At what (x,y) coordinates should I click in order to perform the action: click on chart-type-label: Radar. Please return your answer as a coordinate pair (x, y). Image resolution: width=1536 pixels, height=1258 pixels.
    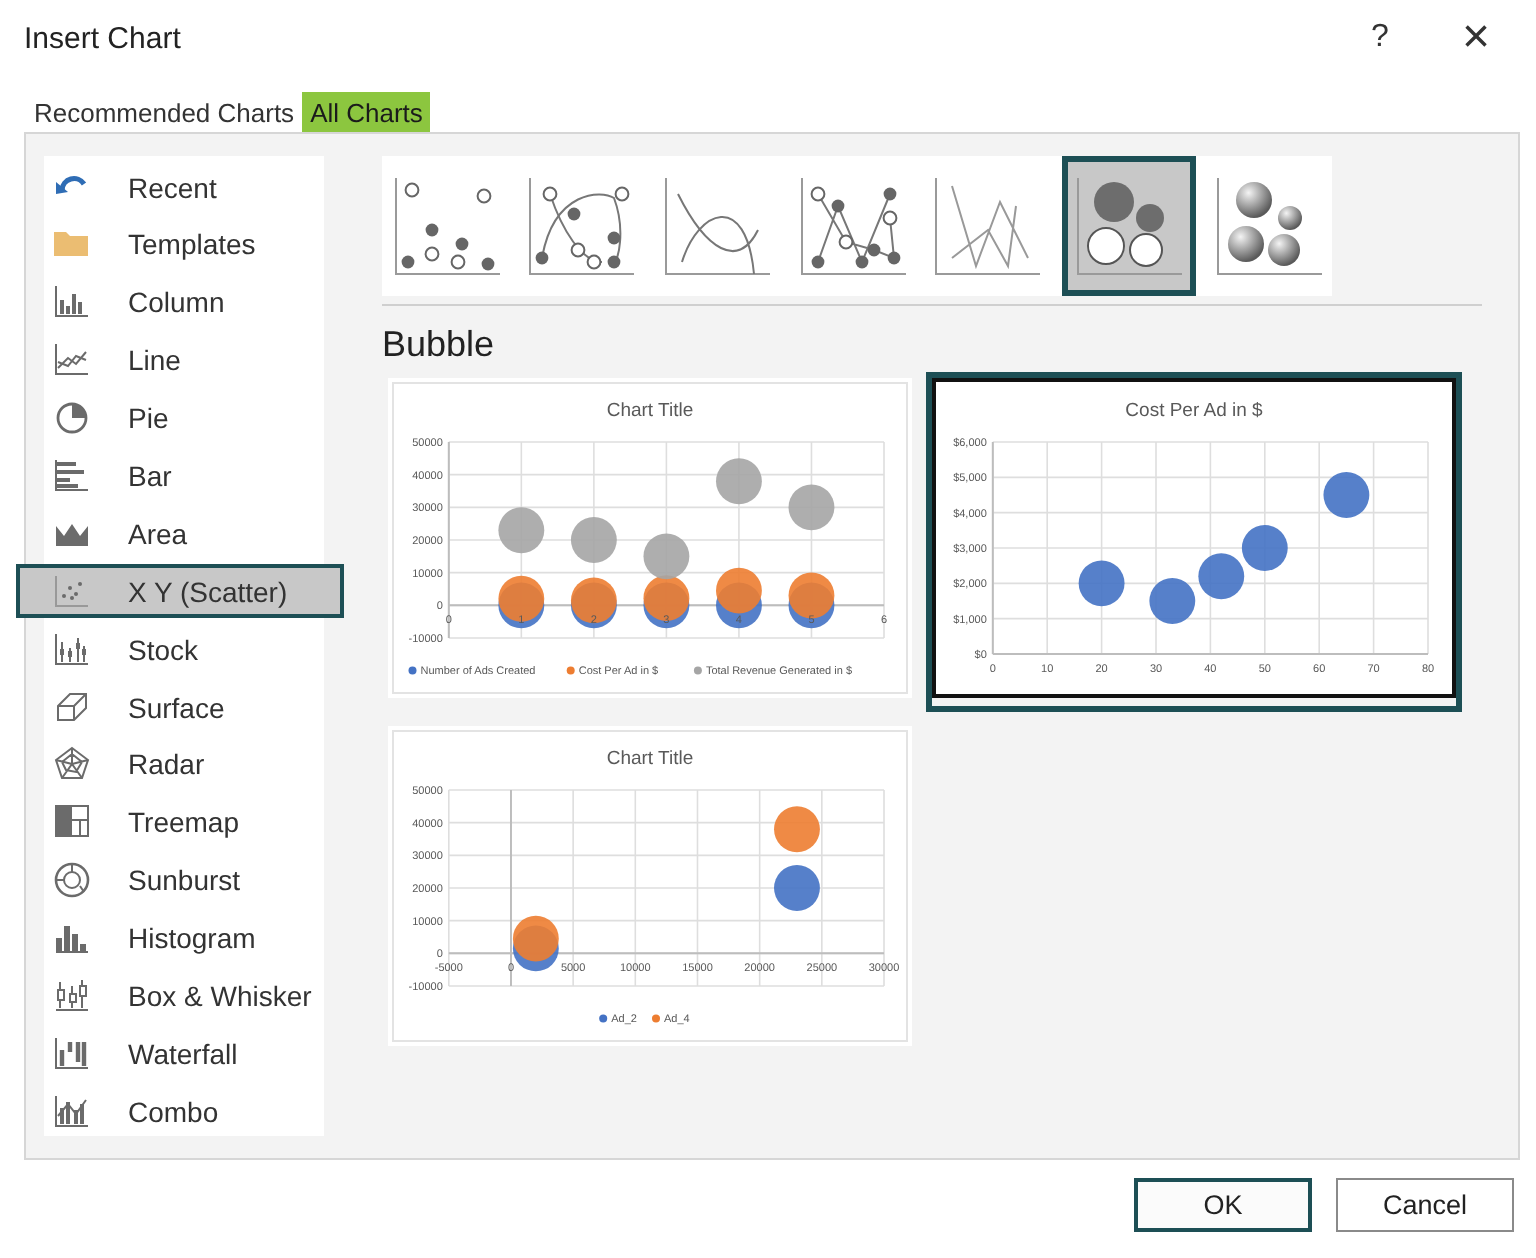
    Looking at the image, I should click on (166, 764).